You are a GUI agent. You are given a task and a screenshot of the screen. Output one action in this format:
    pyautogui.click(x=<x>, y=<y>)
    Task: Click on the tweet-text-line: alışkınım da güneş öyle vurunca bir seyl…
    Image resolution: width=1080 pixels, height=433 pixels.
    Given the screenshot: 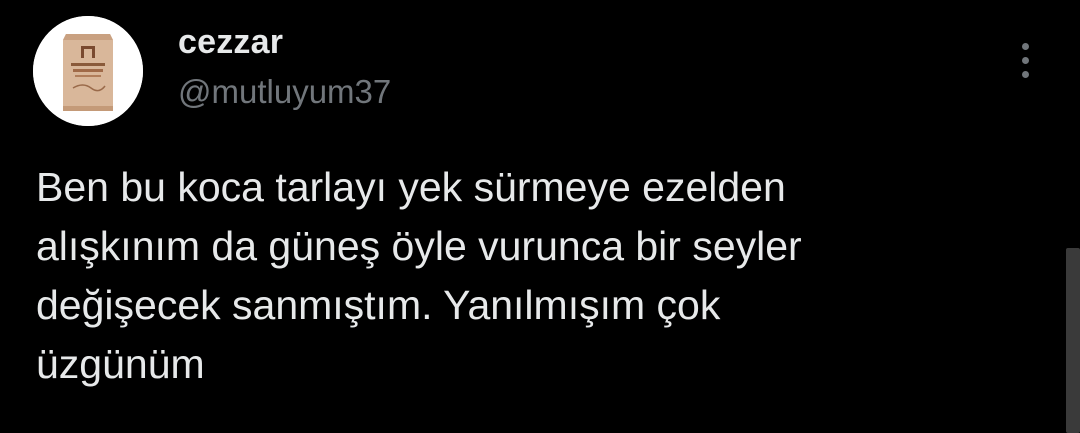 What is the action you would take?
    pyautogui.click(x=419, y=246)
    